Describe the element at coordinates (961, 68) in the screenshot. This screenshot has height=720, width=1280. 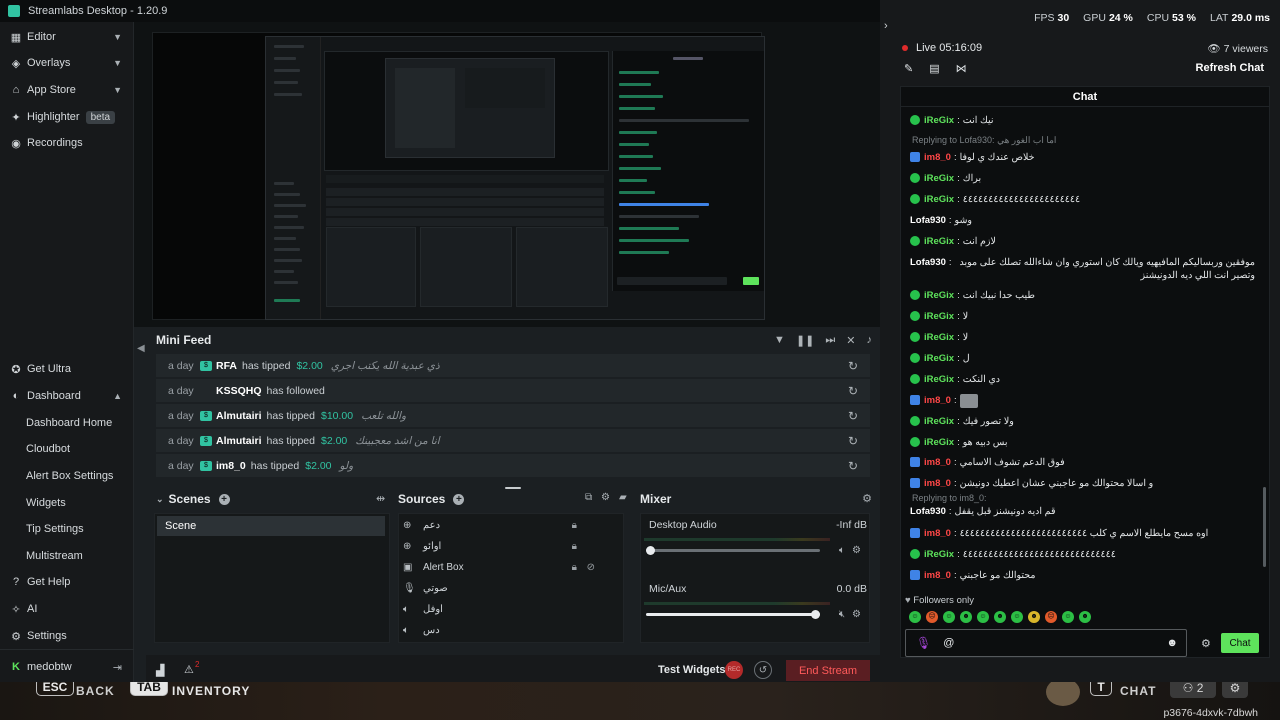
I see `share-icon: ⋈` at that location.